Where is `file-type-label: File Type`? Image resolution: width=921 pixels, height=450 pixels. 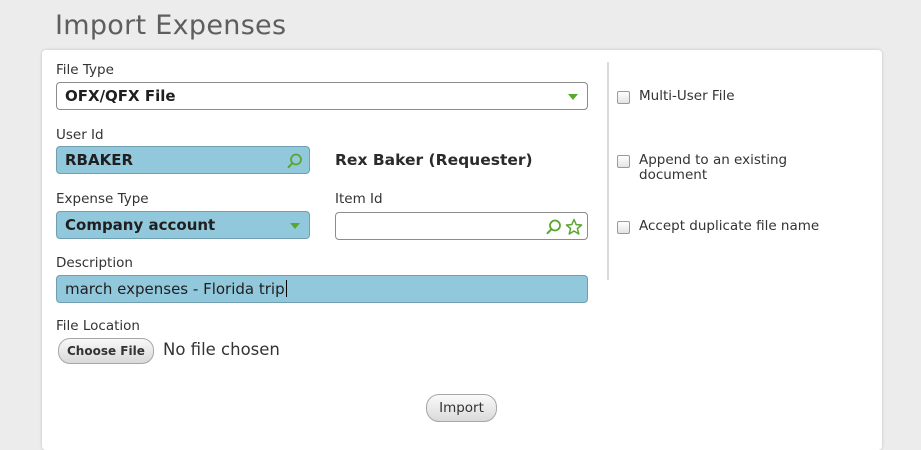
file-type-label: File Type is located at coordinates (85, 70).